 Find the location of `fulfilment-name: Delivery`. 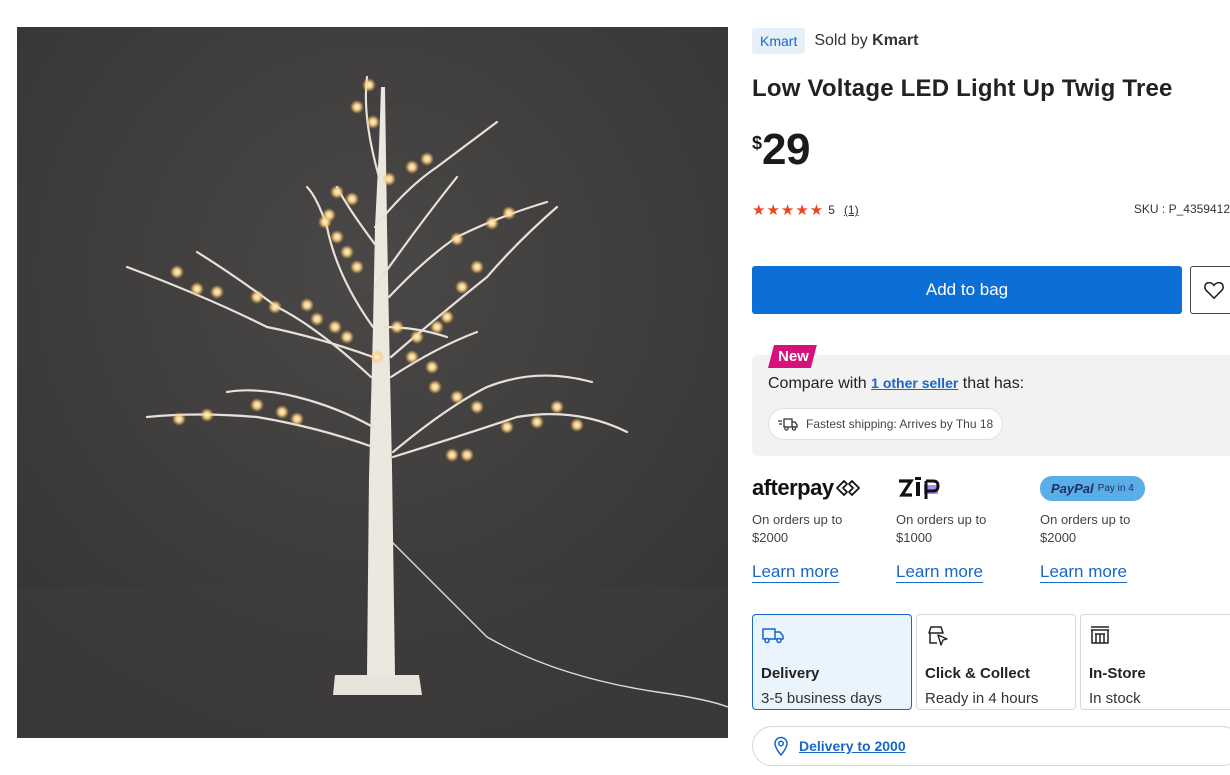

fulfilment-name: Delivery is located at coordinates (790, 673).